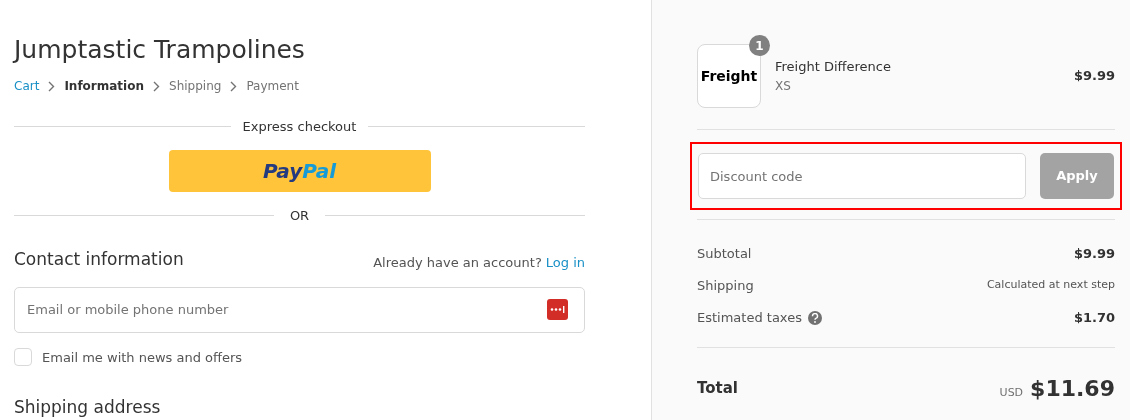  What do you see at coordinates (272, 86) in the screenshot?
I see `breadcrumb-step: Payment` at bounding box center [272, 86].